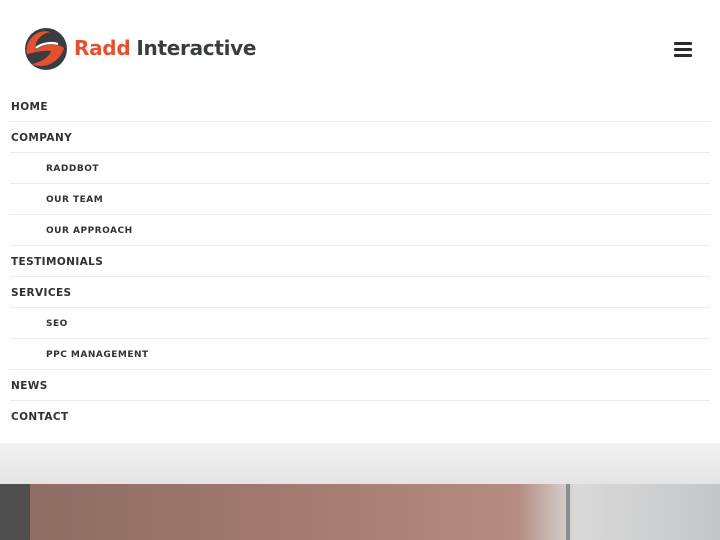  I want to click on menu-item-testimonials: TESTIMONIALS, so click(360, 261).